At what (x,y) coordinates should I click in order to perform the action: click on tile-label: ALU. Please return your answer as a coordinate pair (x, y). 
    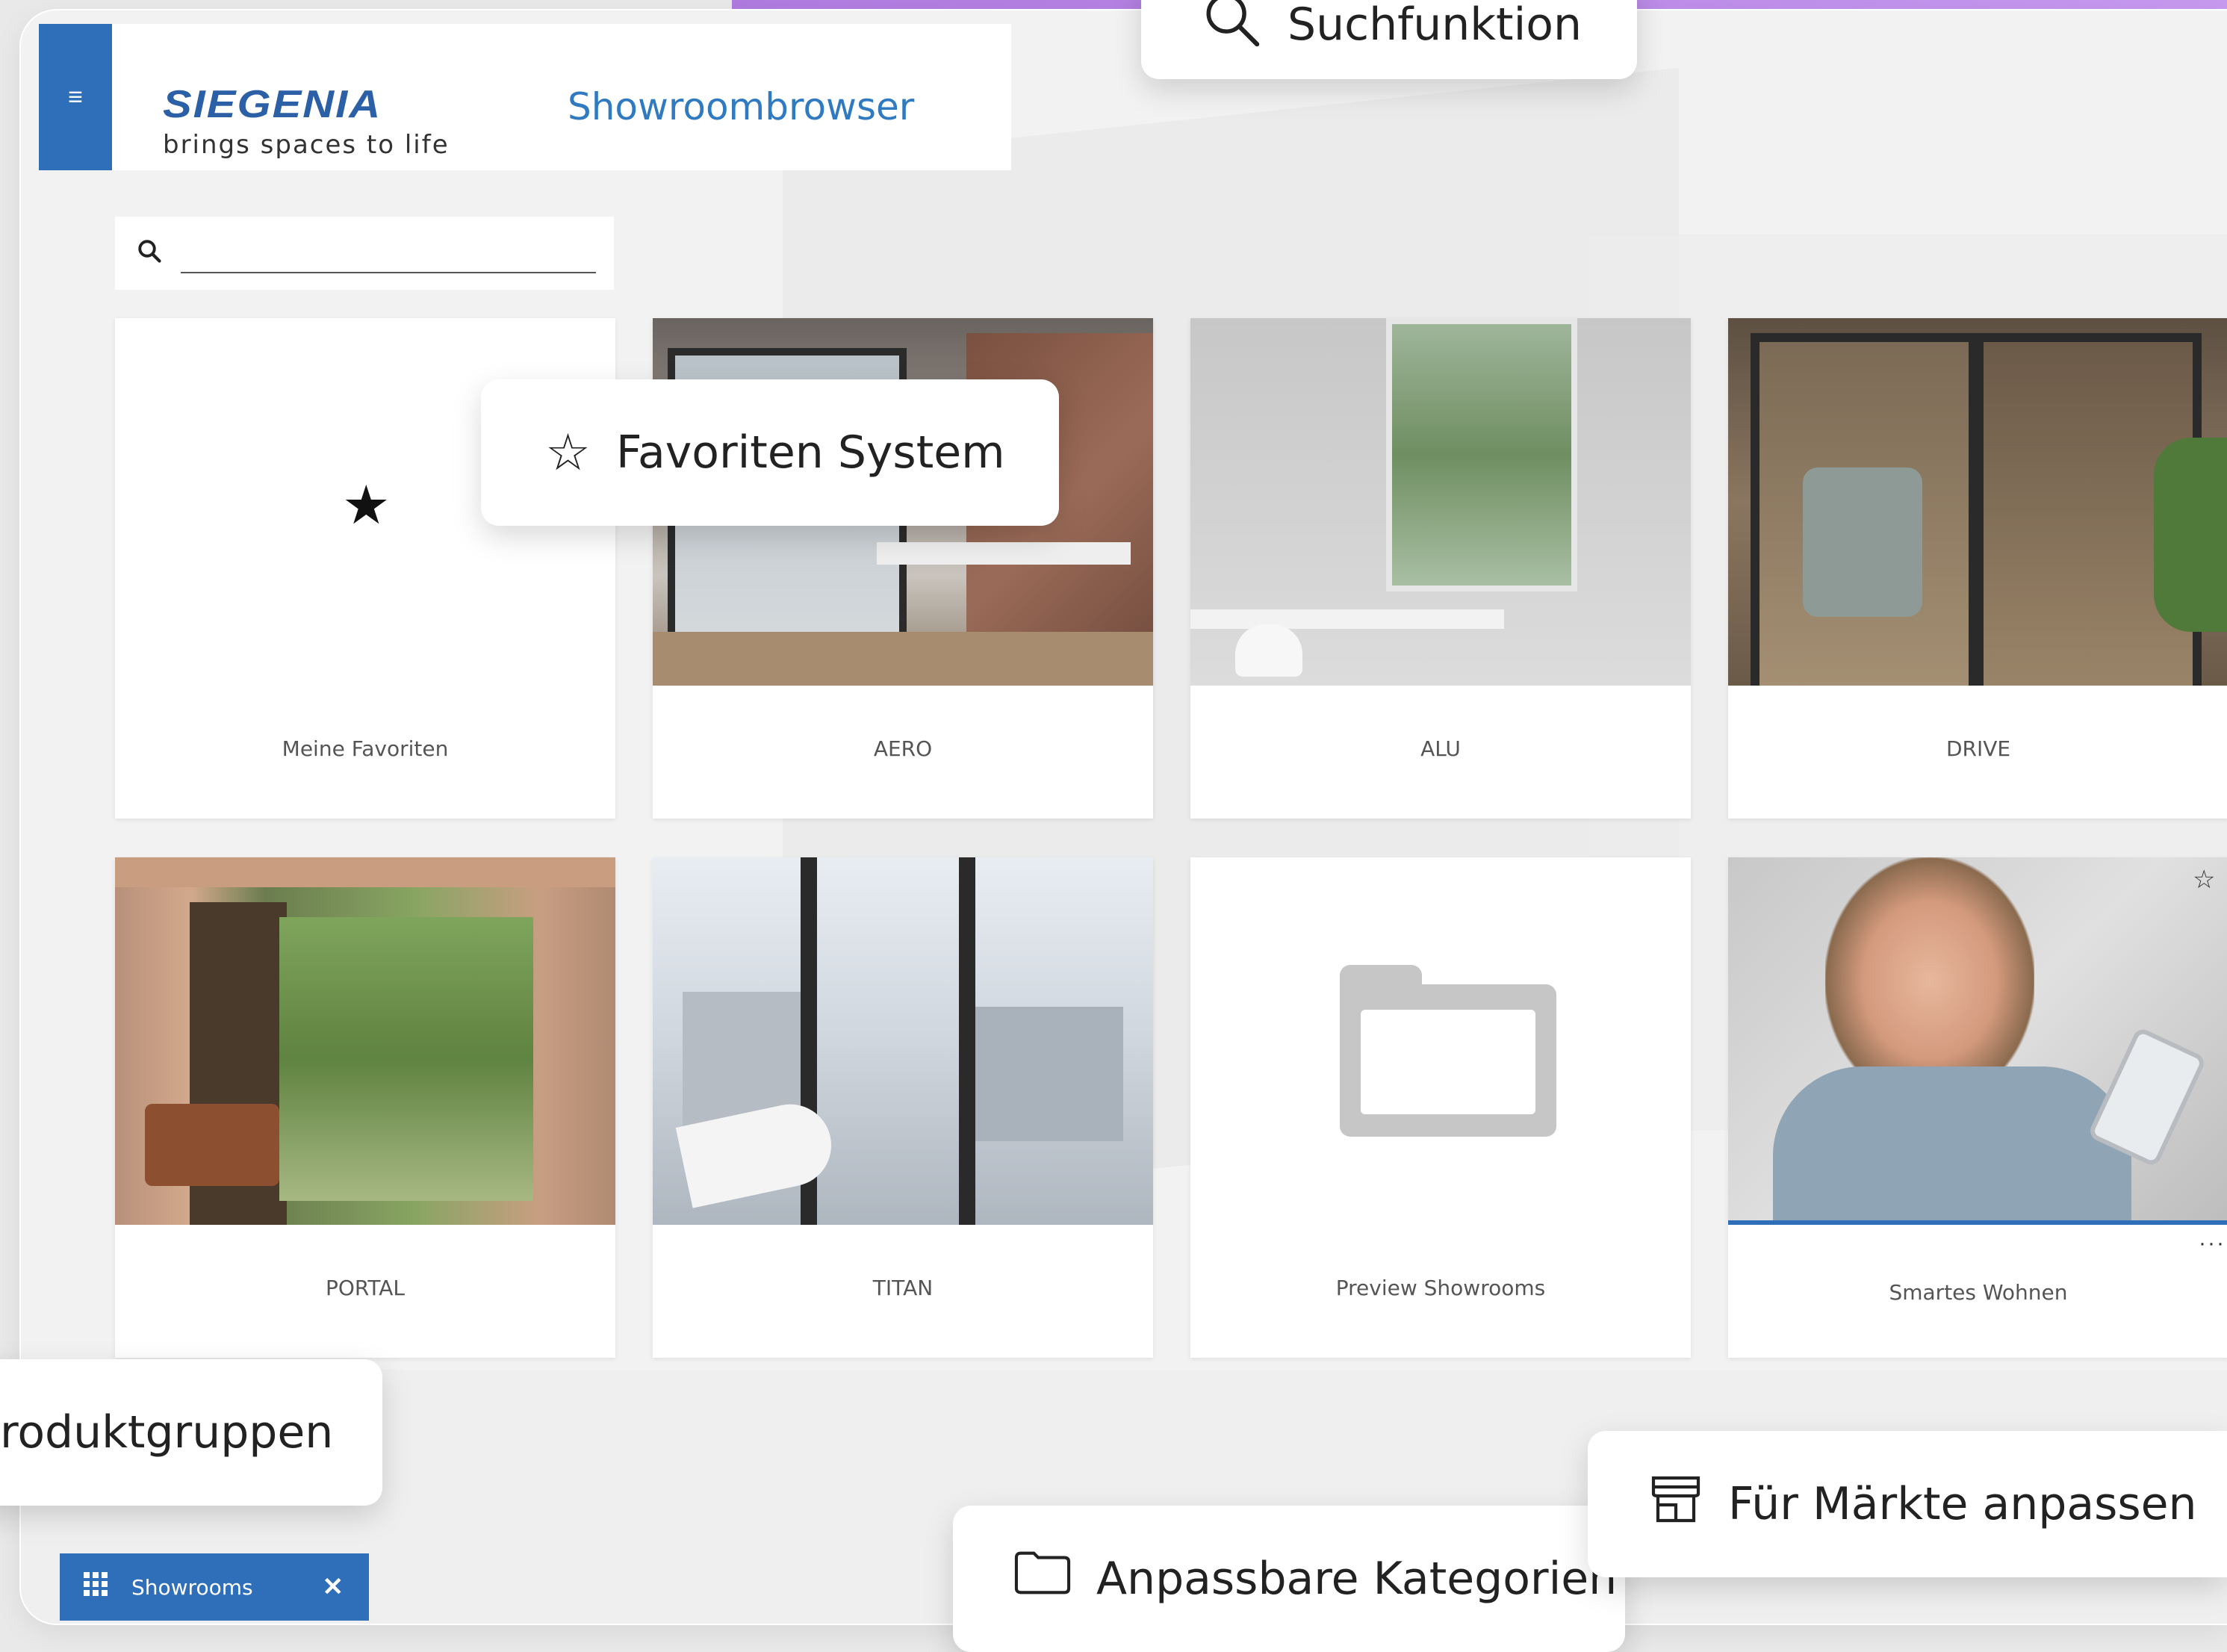
    Looking at the image, I should click on (1440, 748).